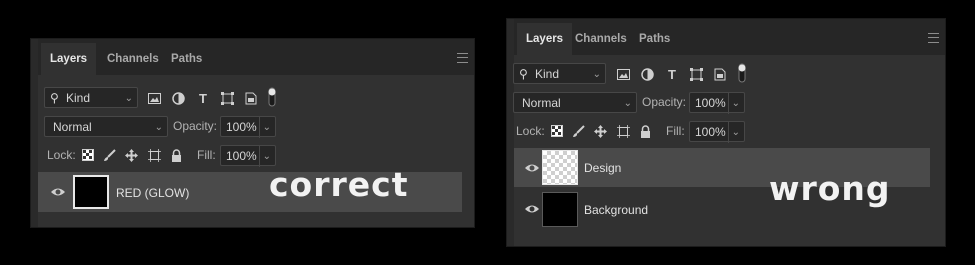 The image size is (975, 265). Describe the element at coordinates (616, 210) in the screenshot. I see `layer-name: Background` at that location.